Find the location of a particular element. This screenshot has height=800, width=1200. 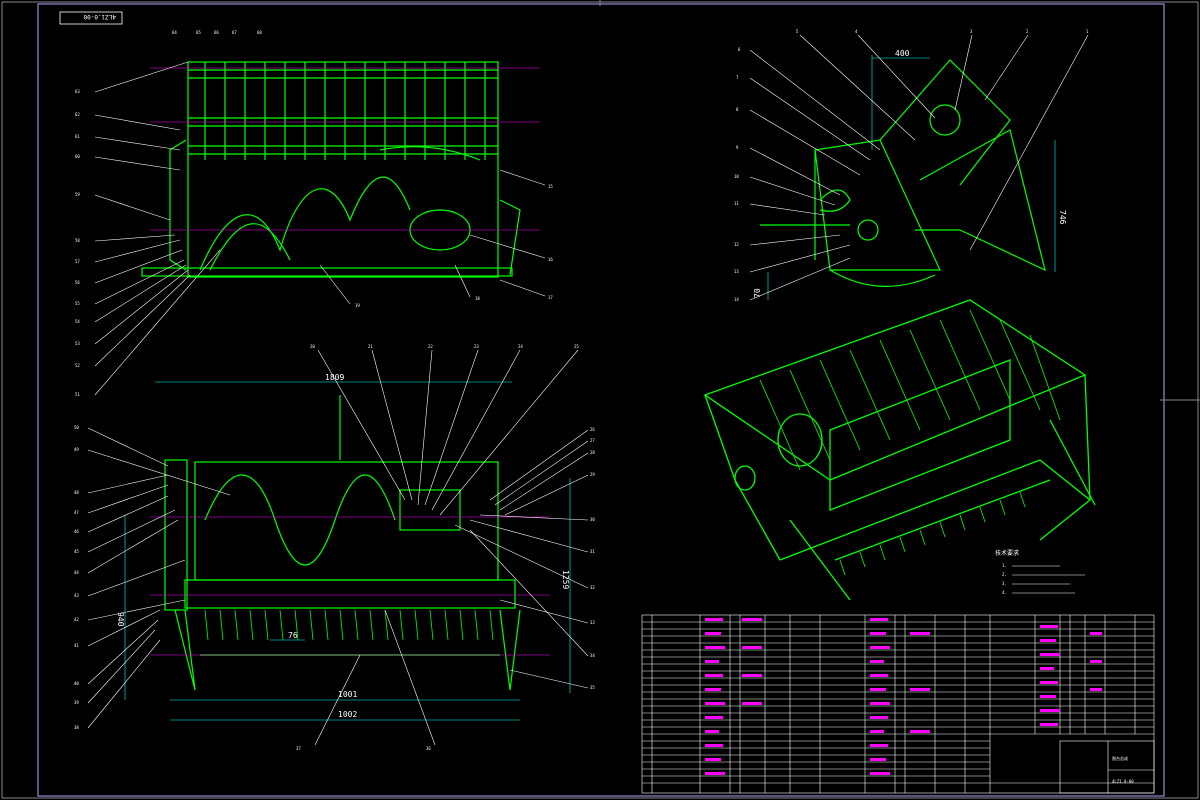

label-14: 14 is located at coordinates (736, 299).